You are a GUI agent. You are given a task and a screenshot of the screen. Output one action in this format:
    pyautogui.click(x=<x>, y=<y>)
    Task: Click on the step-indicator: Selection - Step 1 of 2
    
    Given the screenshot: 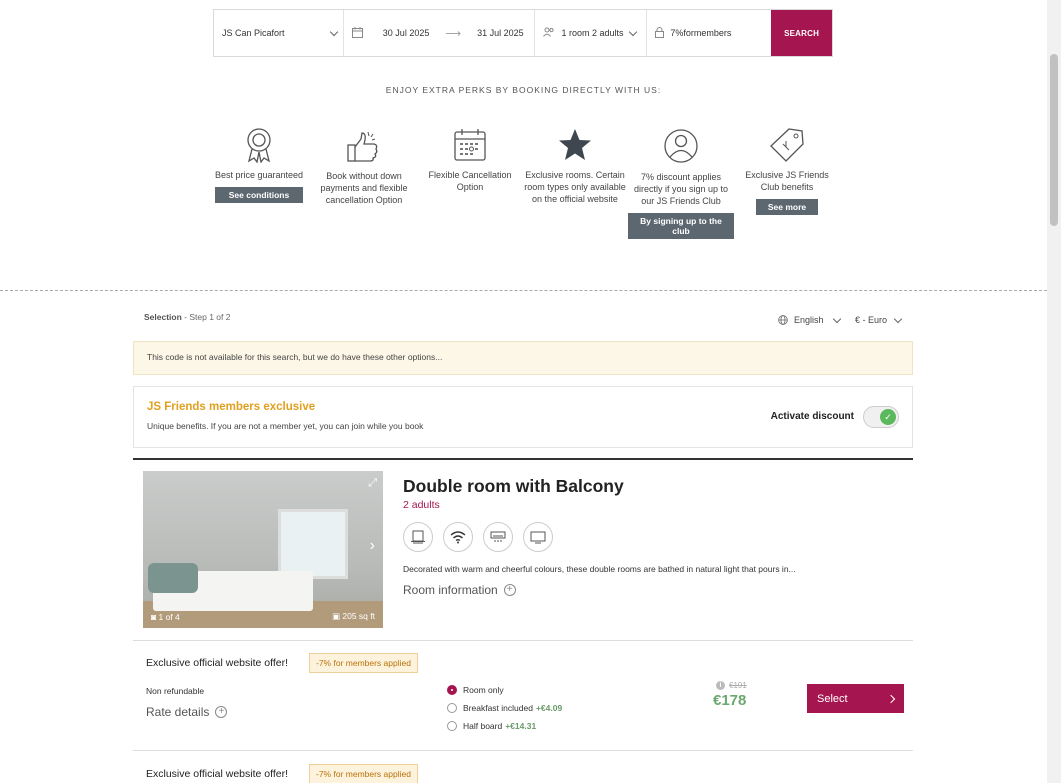 What is the action you would take?
    pyautogui.click(x=187, y=317)
    